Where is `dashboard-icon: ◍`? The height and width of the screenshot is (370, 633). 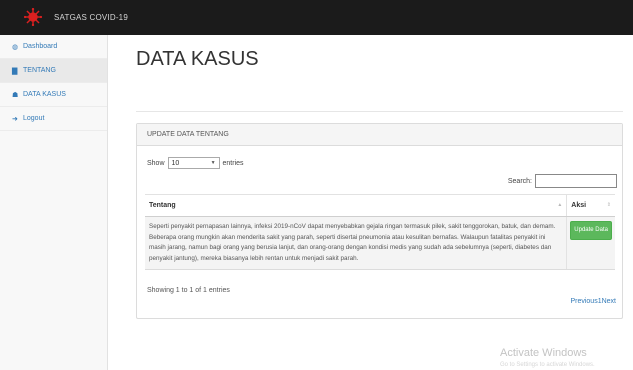
dashboard-icon: ◍ is located at coordinates (15, 47).